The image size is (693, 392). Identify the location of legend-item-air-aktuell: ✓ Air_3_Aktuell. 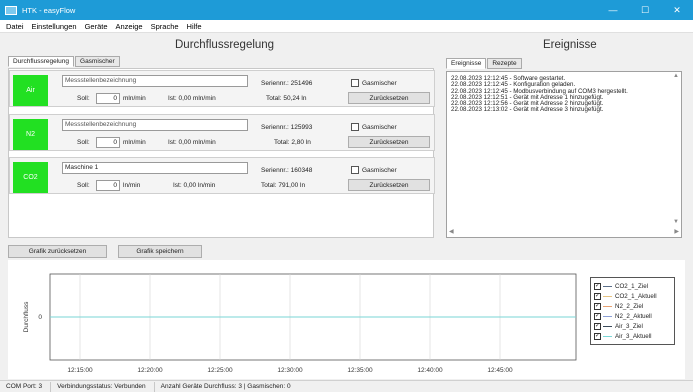
(622, 336).